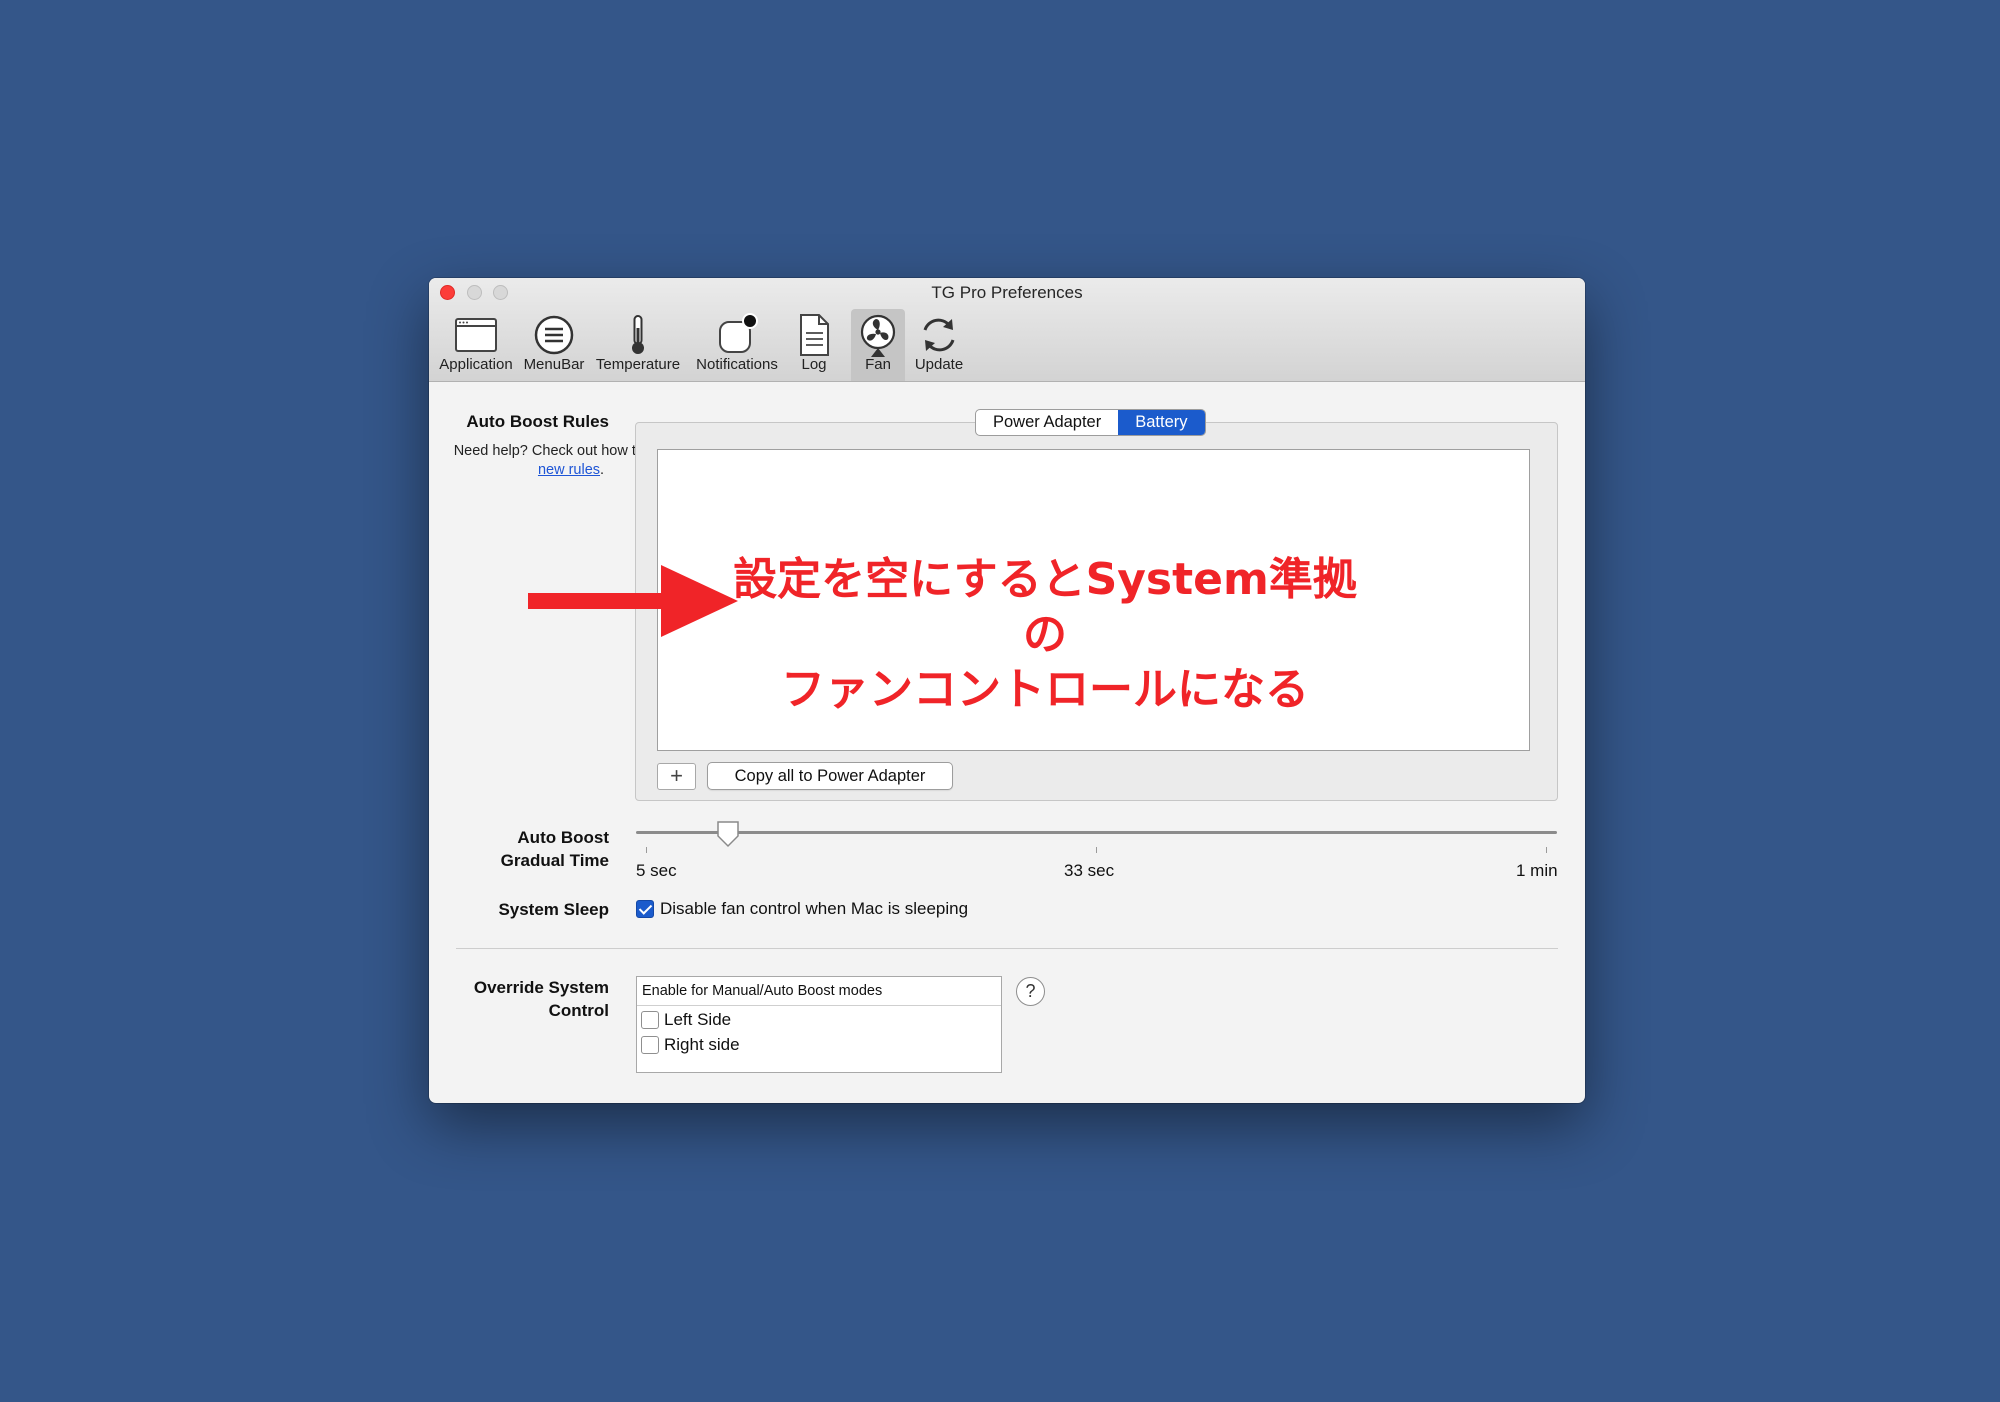  I want to click on gradual-time-label: Auto Boost Gradual Time, so click(525, 849).